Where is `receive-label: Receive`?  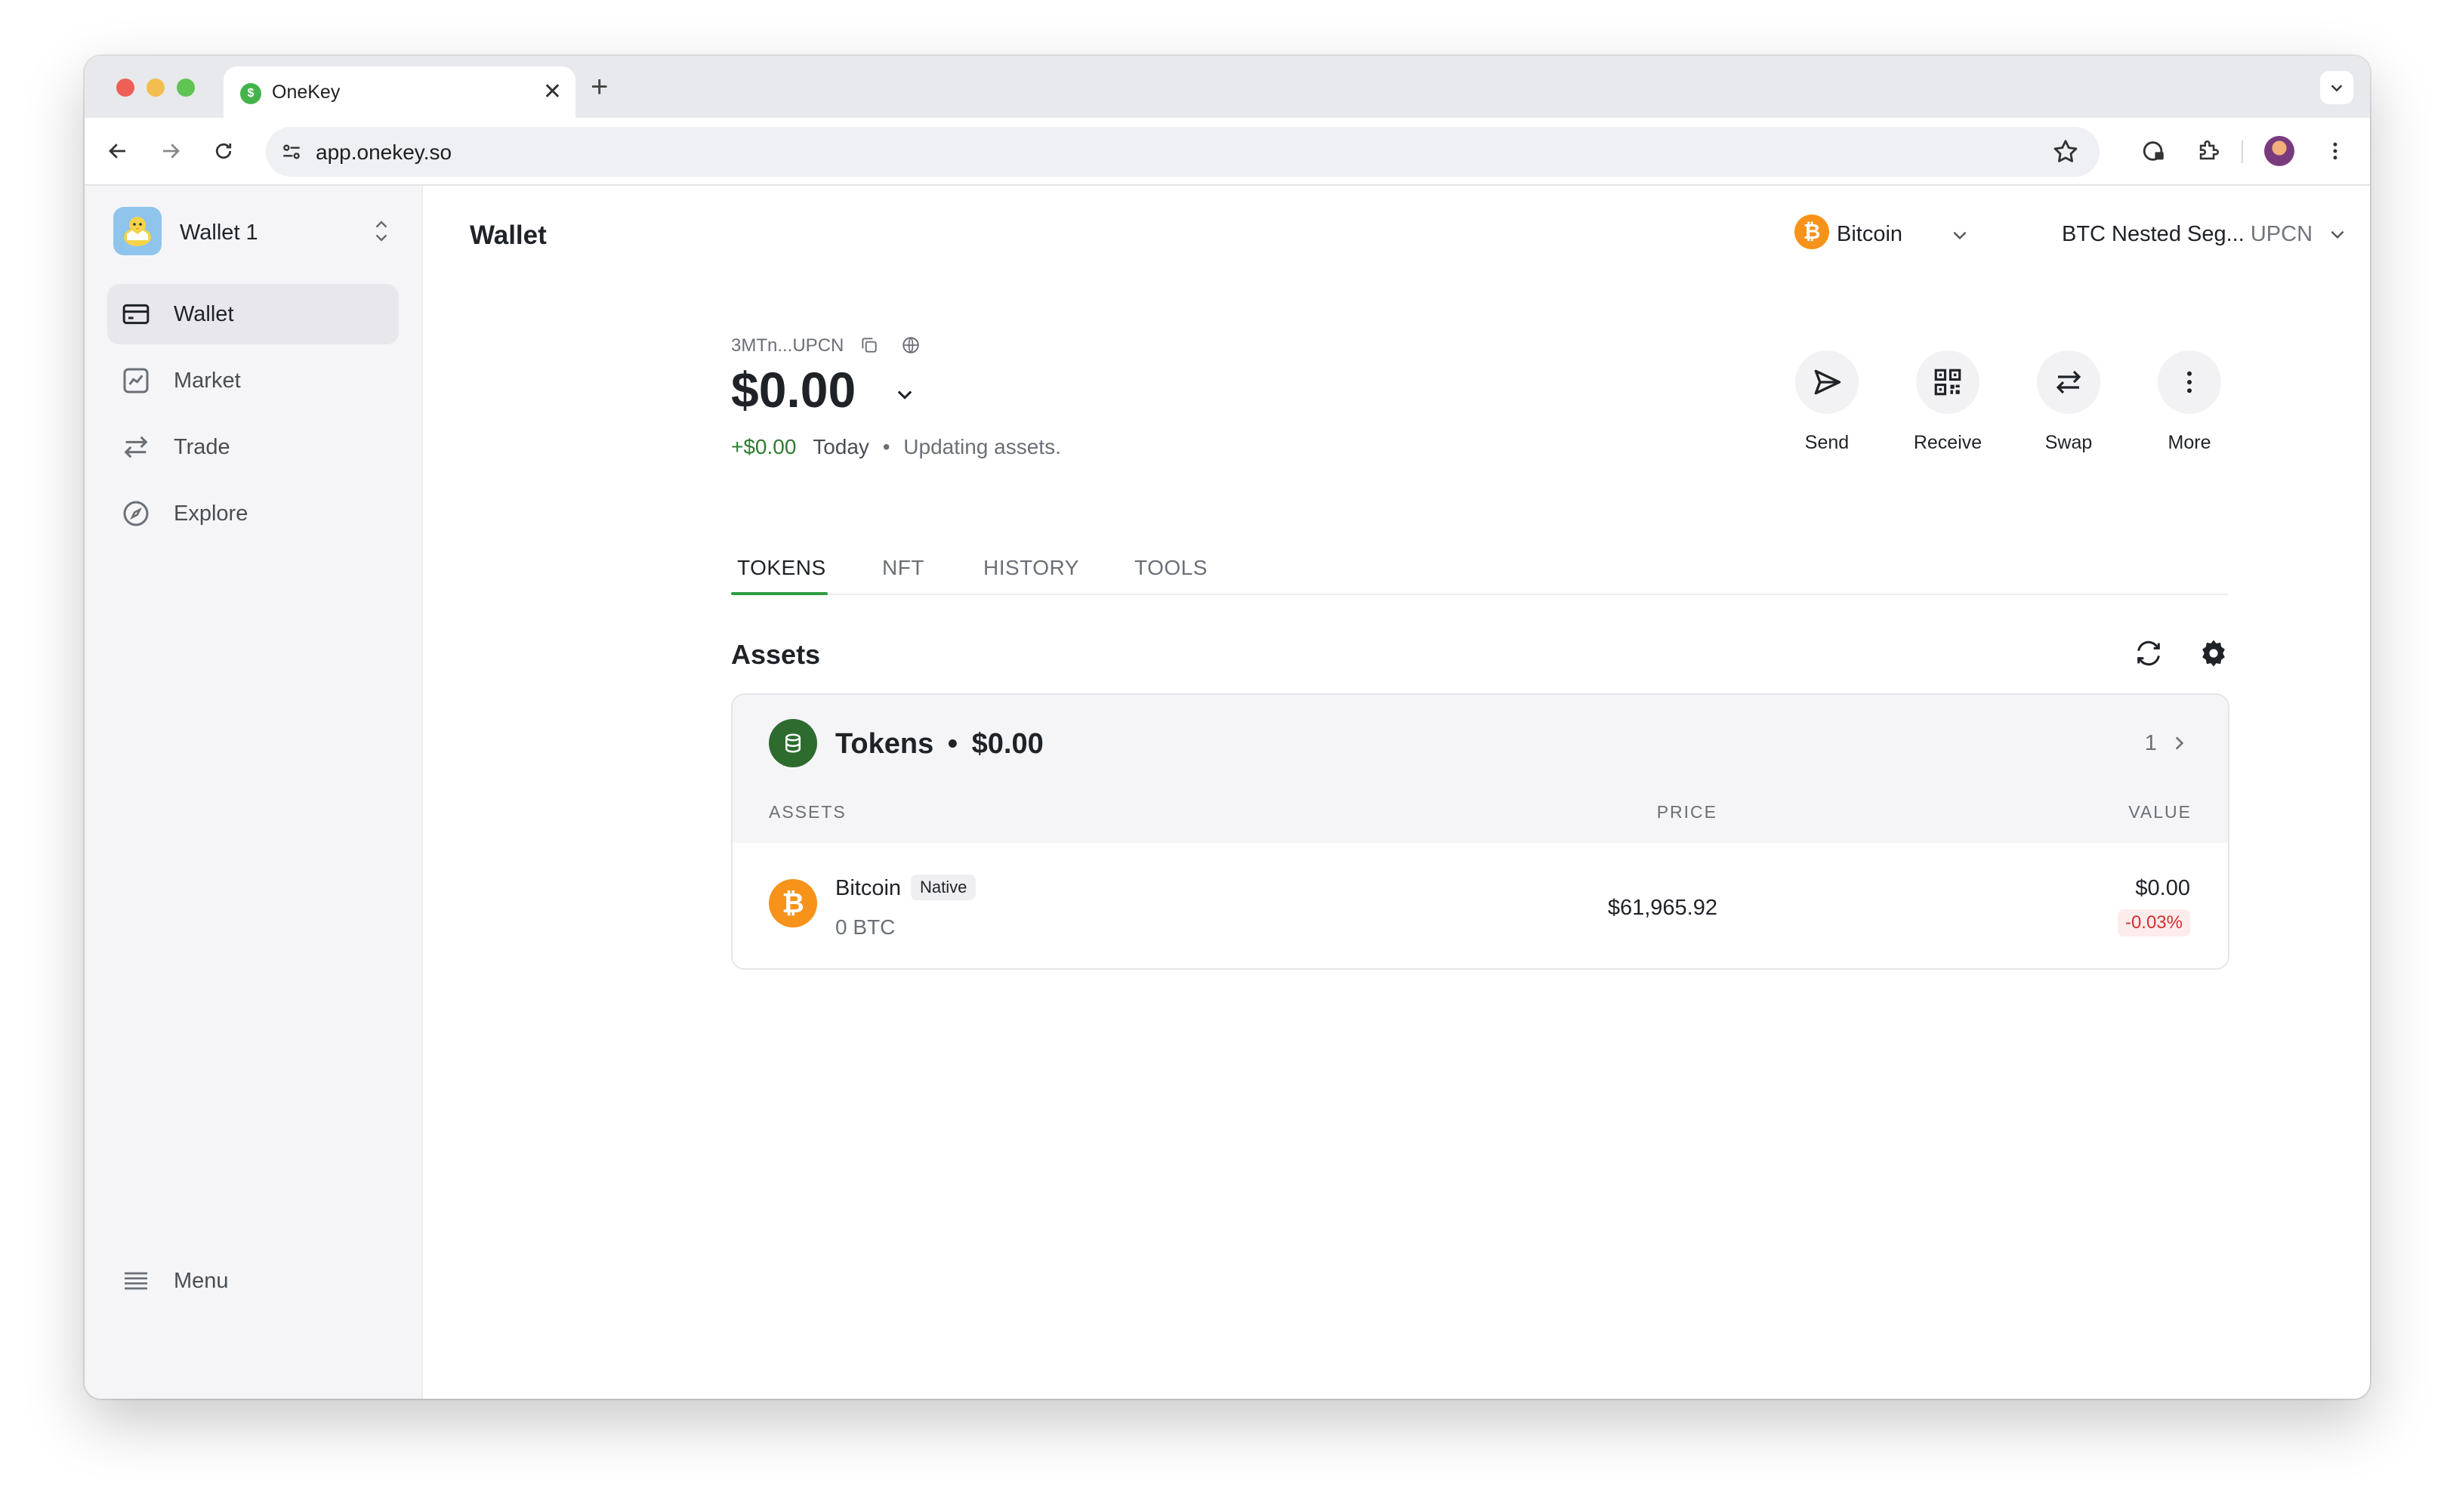
receive-label: Receive is located at coordinates (1947, 442).